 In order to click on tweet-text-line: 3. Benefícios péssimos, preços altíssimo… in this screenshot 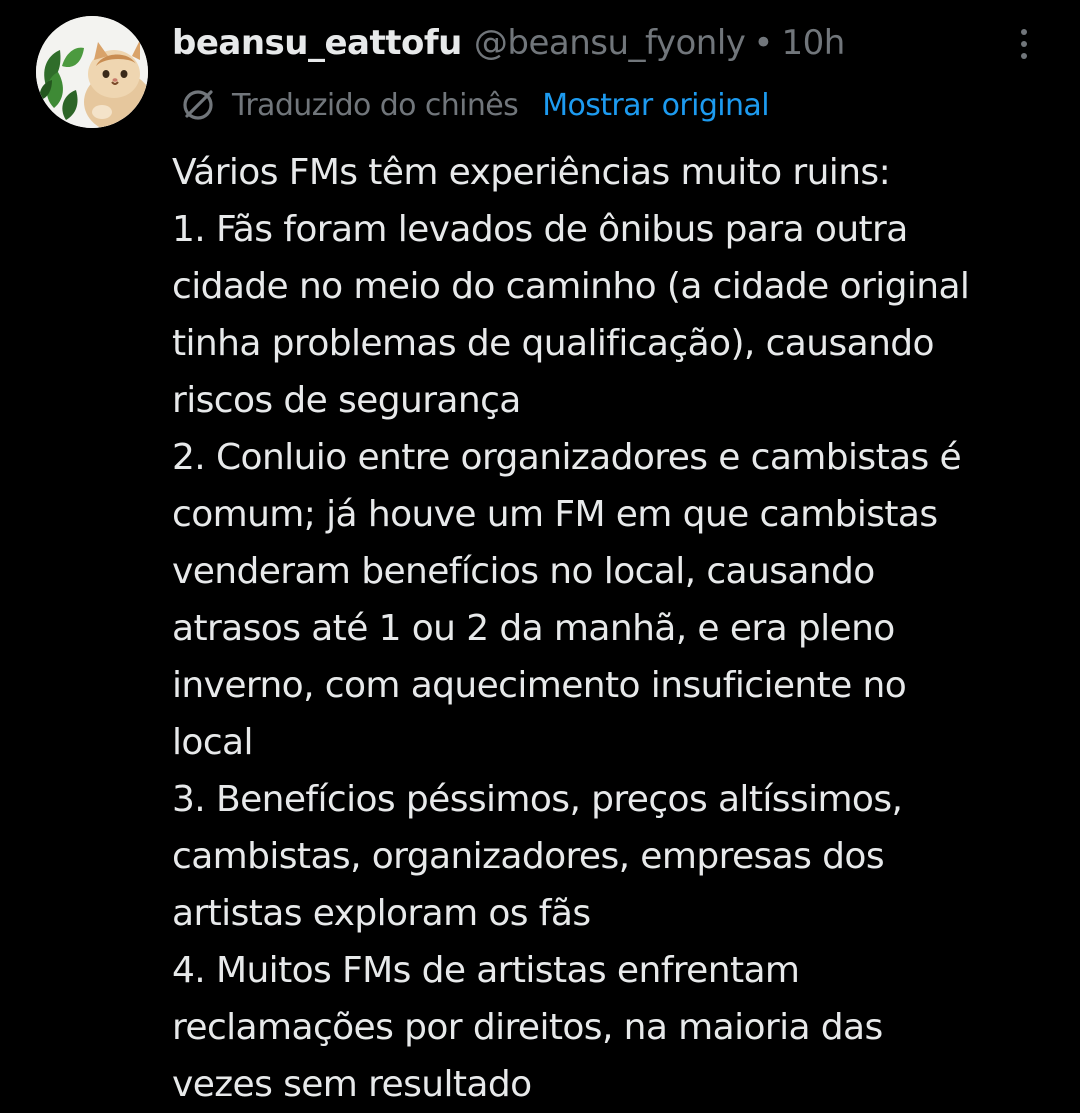, I will do `click(537, 799)`.